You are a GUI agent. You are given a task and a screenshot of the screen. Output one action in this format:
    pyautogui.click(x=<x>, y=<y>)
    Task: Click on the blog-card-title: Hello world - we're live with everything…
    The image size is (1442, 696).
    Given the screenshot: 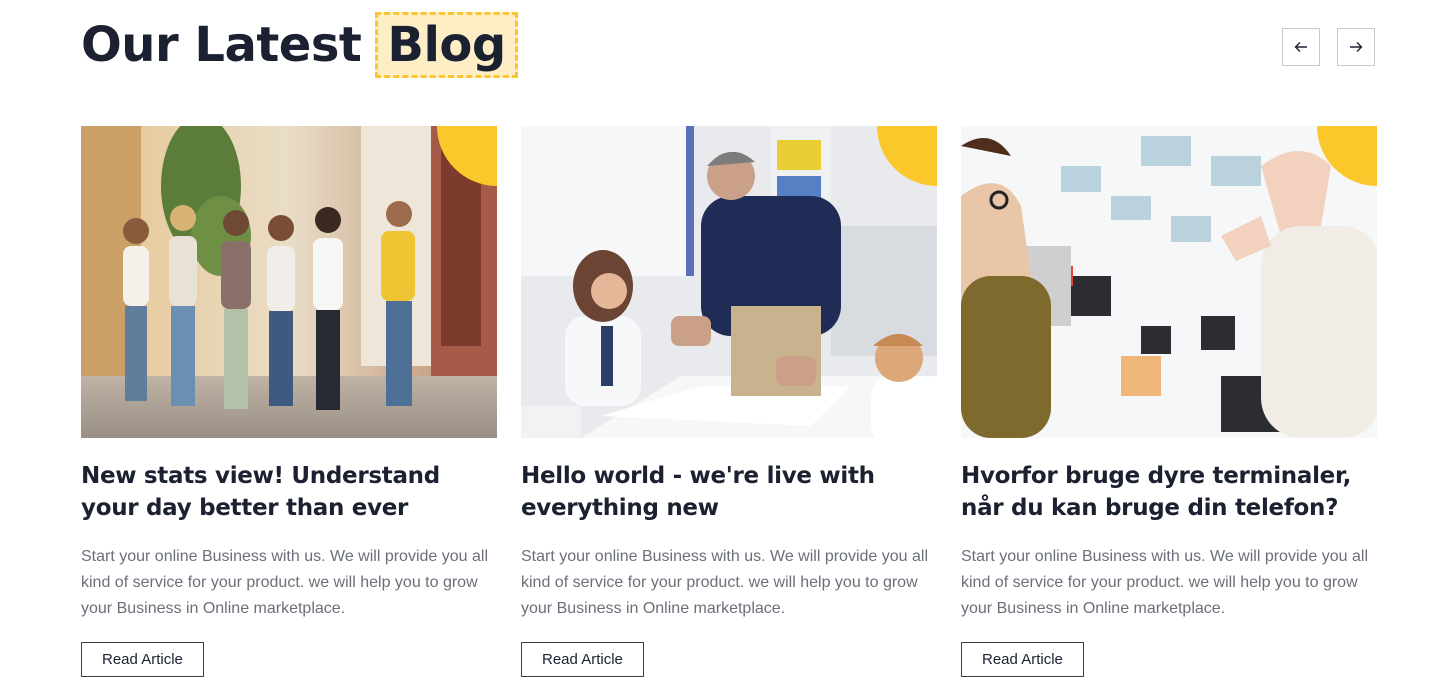 What is the action you would take?
    pyautogui.click(x=729, y=492)
    